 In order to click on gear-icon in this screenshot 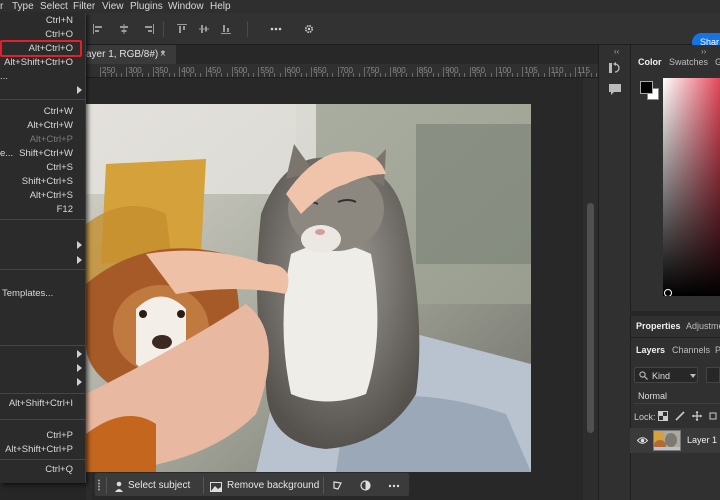, I will do `click(309, 29)`.